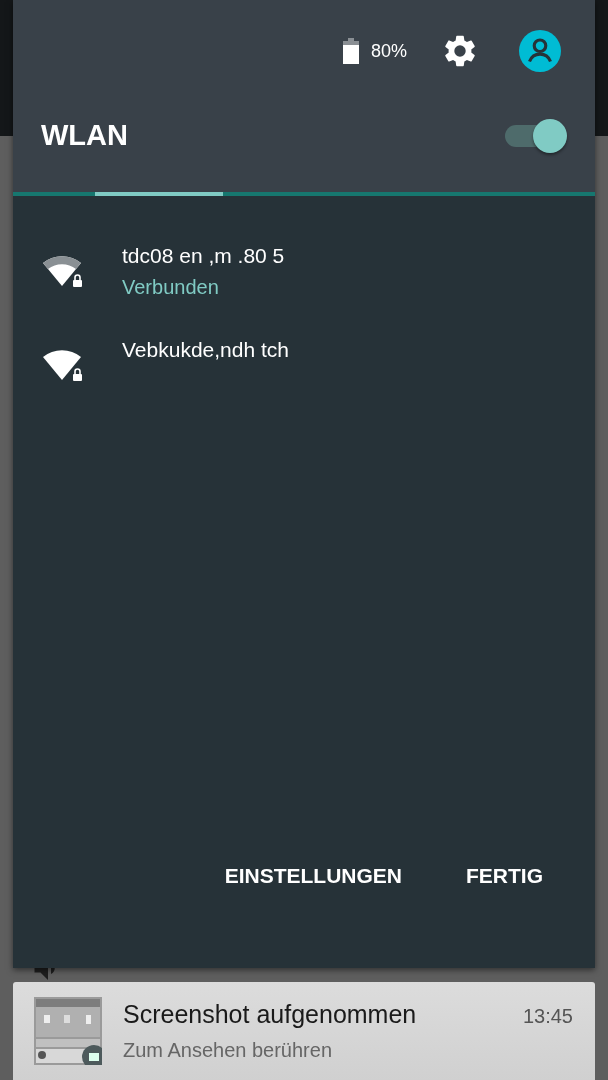  Describe the element at coordinates (536, 135) in the screenshot. I see `wlan-toggle` at that location.